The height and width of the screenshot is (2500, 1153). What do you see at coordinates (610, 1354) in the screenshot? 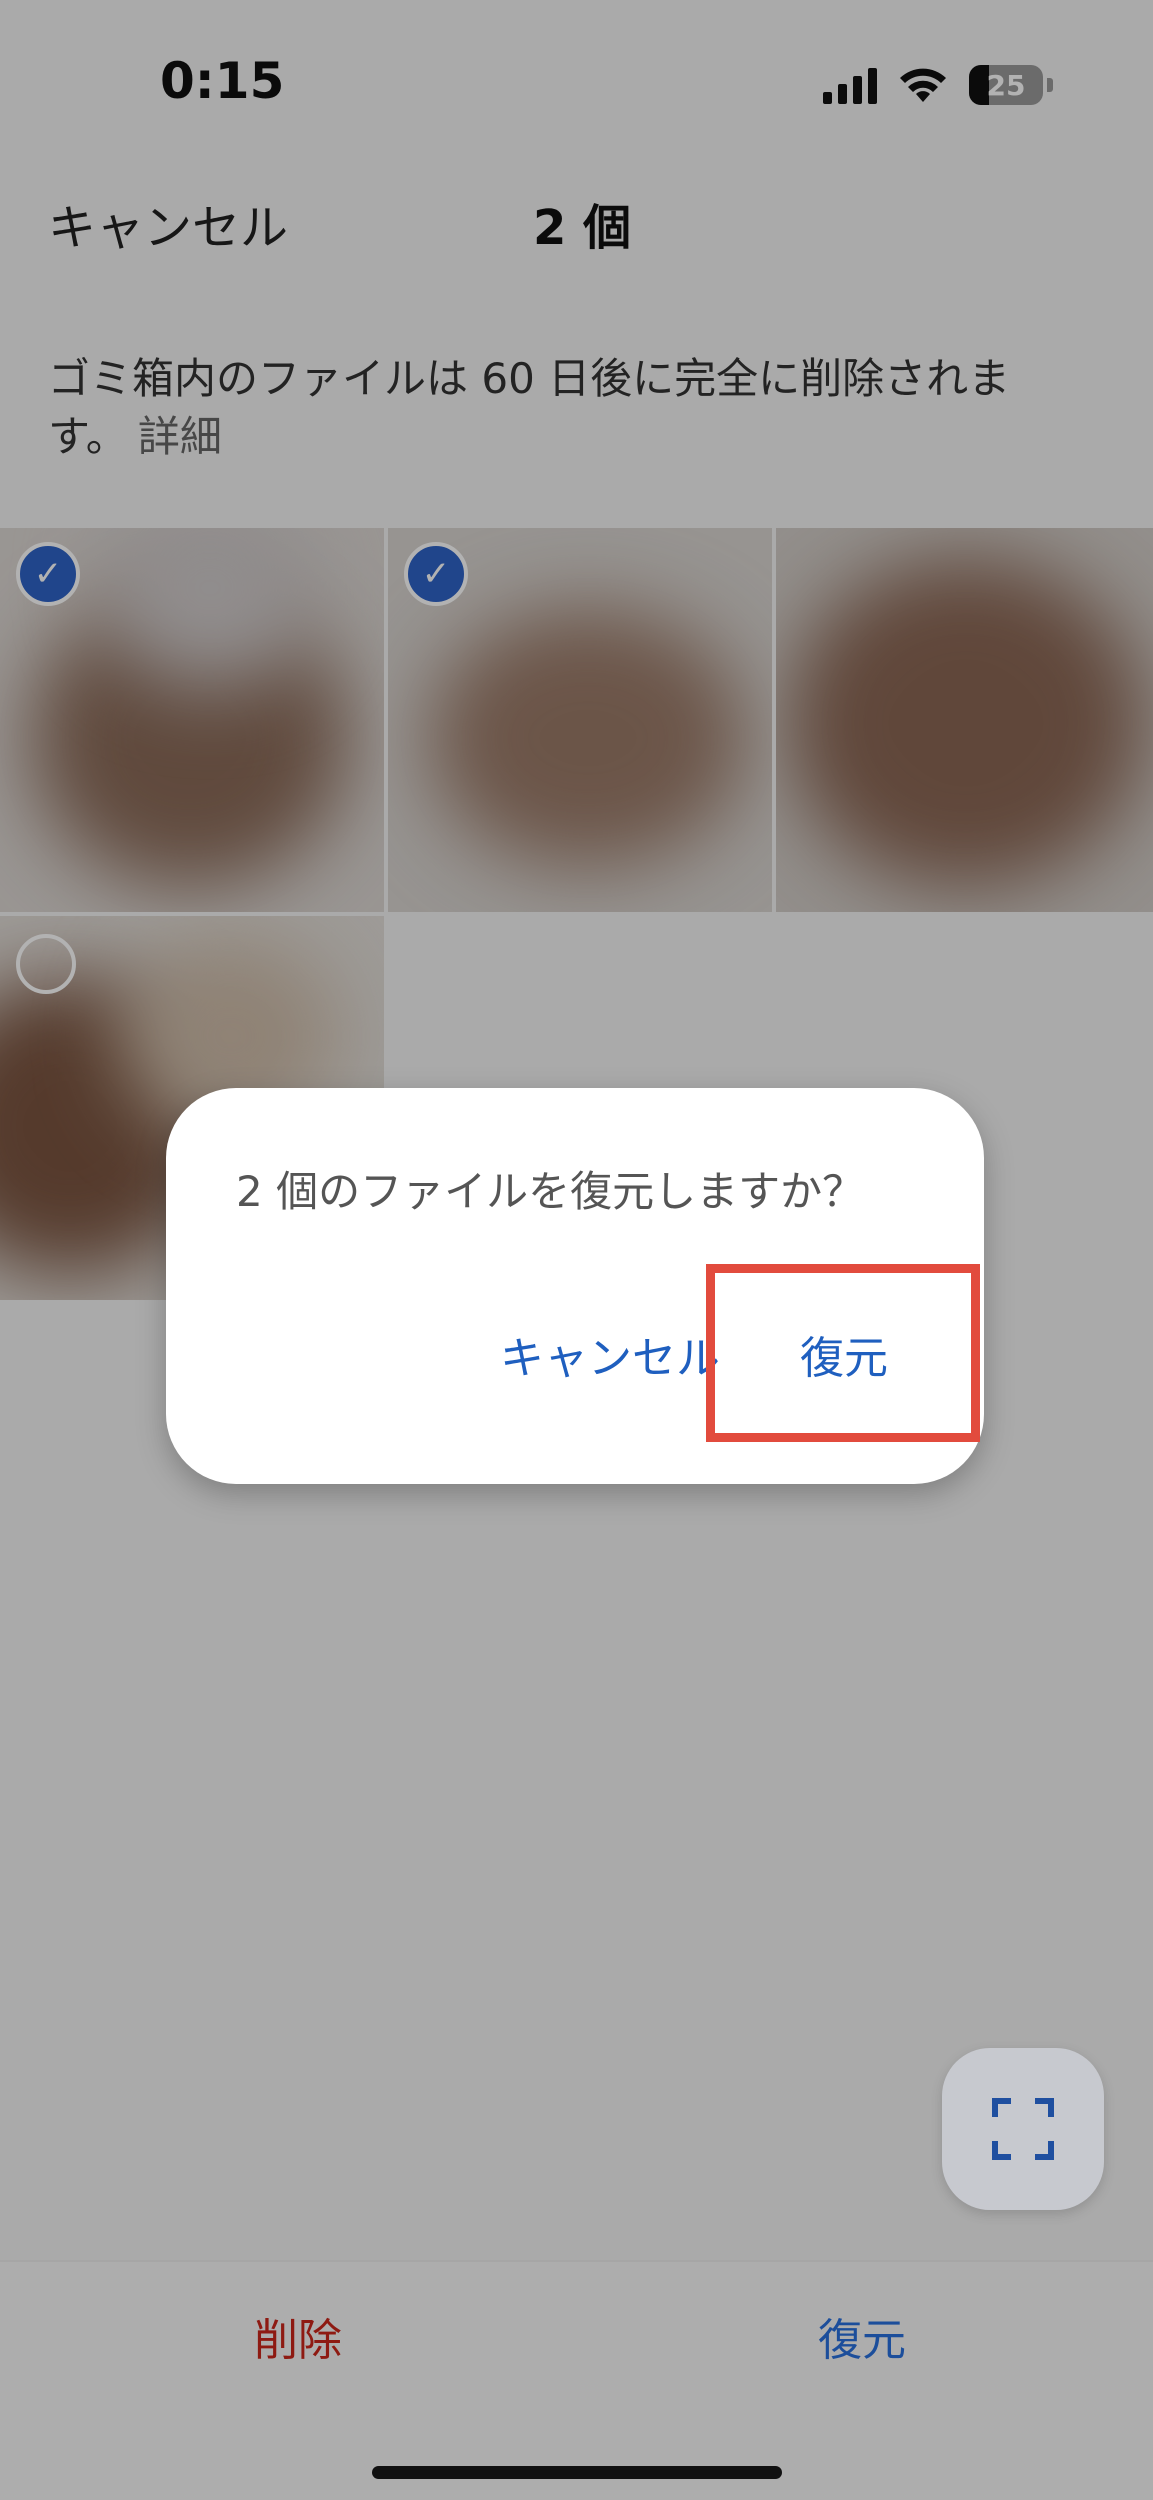
I see `dialog-cancel-button: キャンセル` at bounding box center [610, 1354].